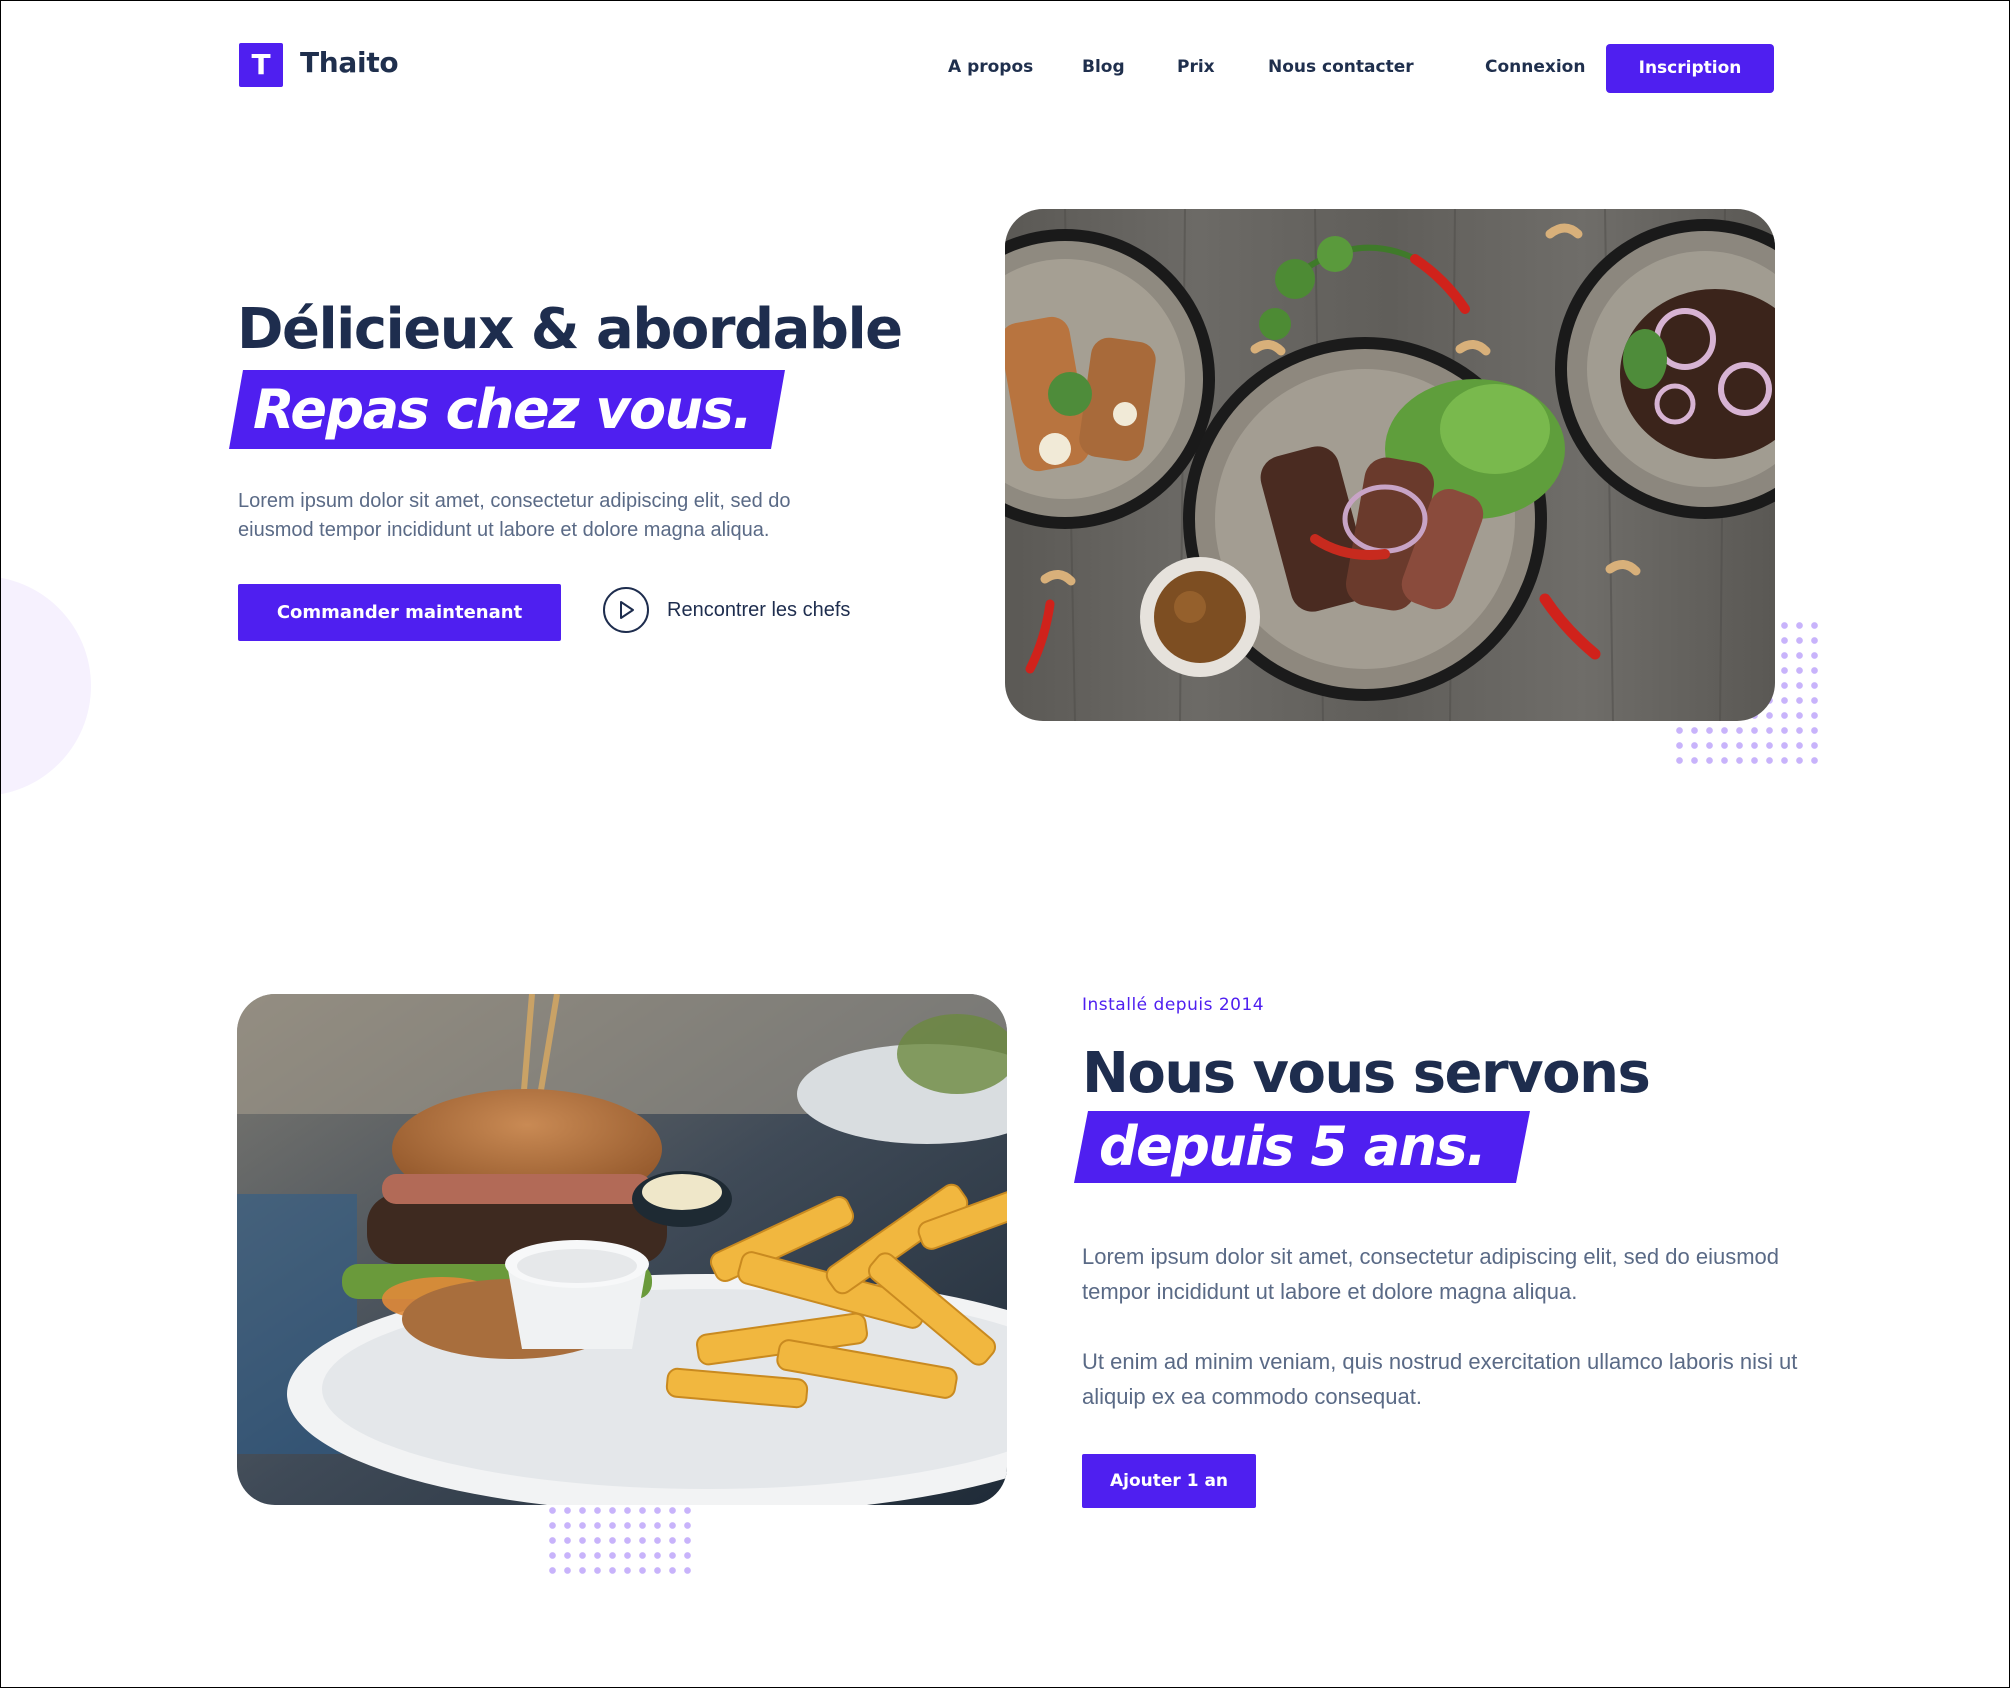 The height and width of the screenshot is (1688, 2010). What do you see at coordinates (1293, 1146) in the screenshot?
I see `about-highlight: depuis 5 ans.` at bounding box center [1293, 1146].